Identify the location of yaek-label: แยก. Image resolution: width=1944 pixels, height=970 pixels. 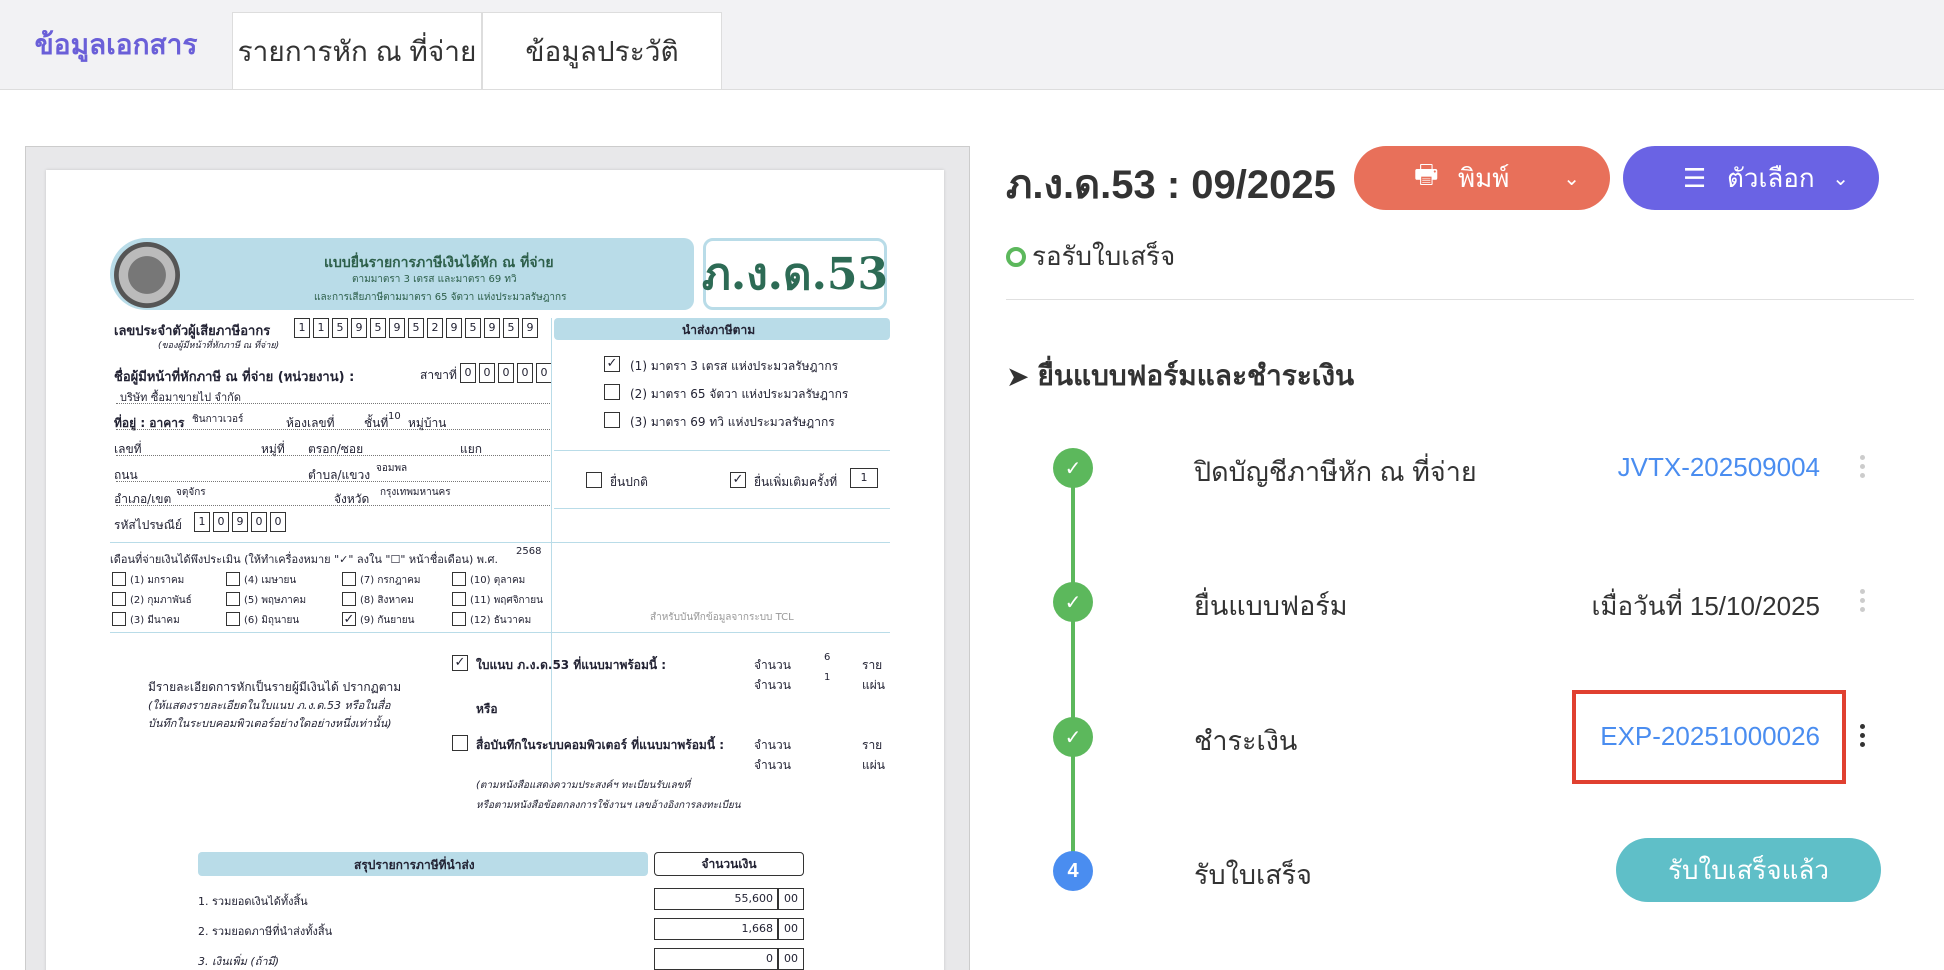
(471, 449).